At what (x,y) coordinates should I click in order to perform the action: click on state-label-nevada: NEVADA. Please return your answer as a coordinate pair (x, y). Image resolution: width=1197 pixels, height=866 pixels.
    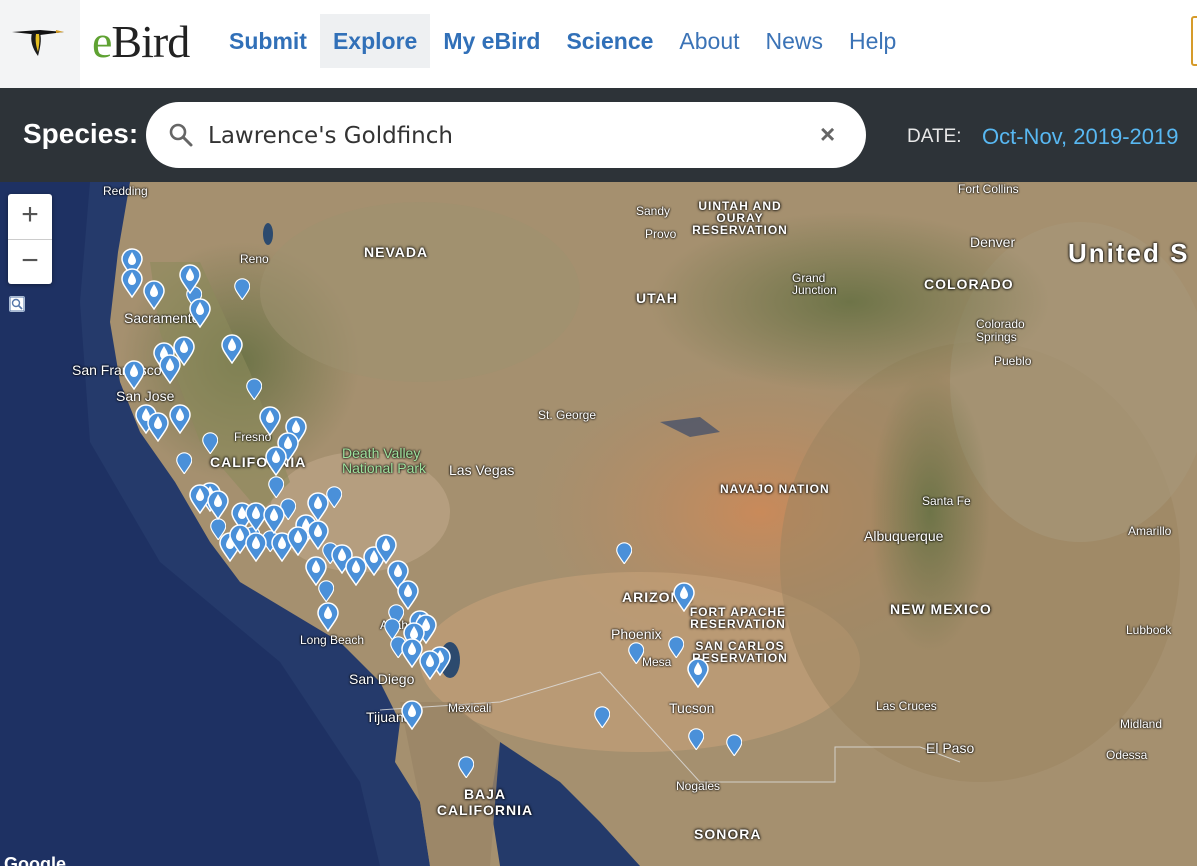
    Looking at the image, I should click on (396, 252).